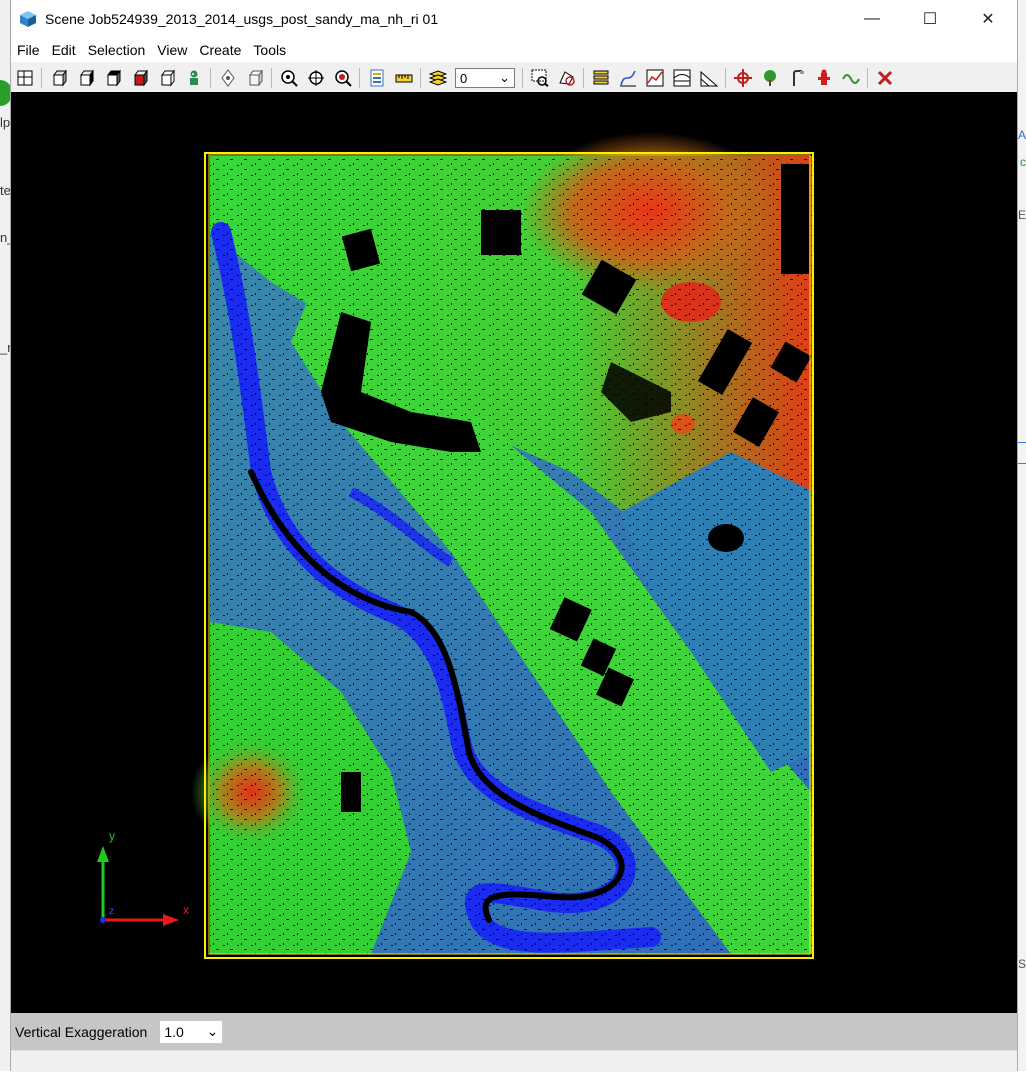 This screenshot has height=1072, width=1026. Describe the element at coordinates (289, 78) in the screenshot. I see `zoom-icon` at that location.